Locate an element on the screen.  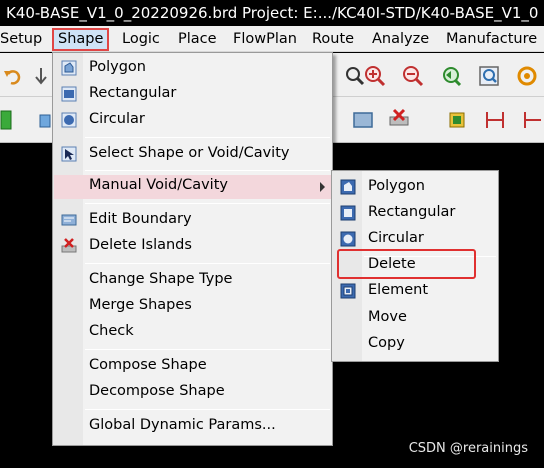
circle-icon is located at coordinates (69, 120).